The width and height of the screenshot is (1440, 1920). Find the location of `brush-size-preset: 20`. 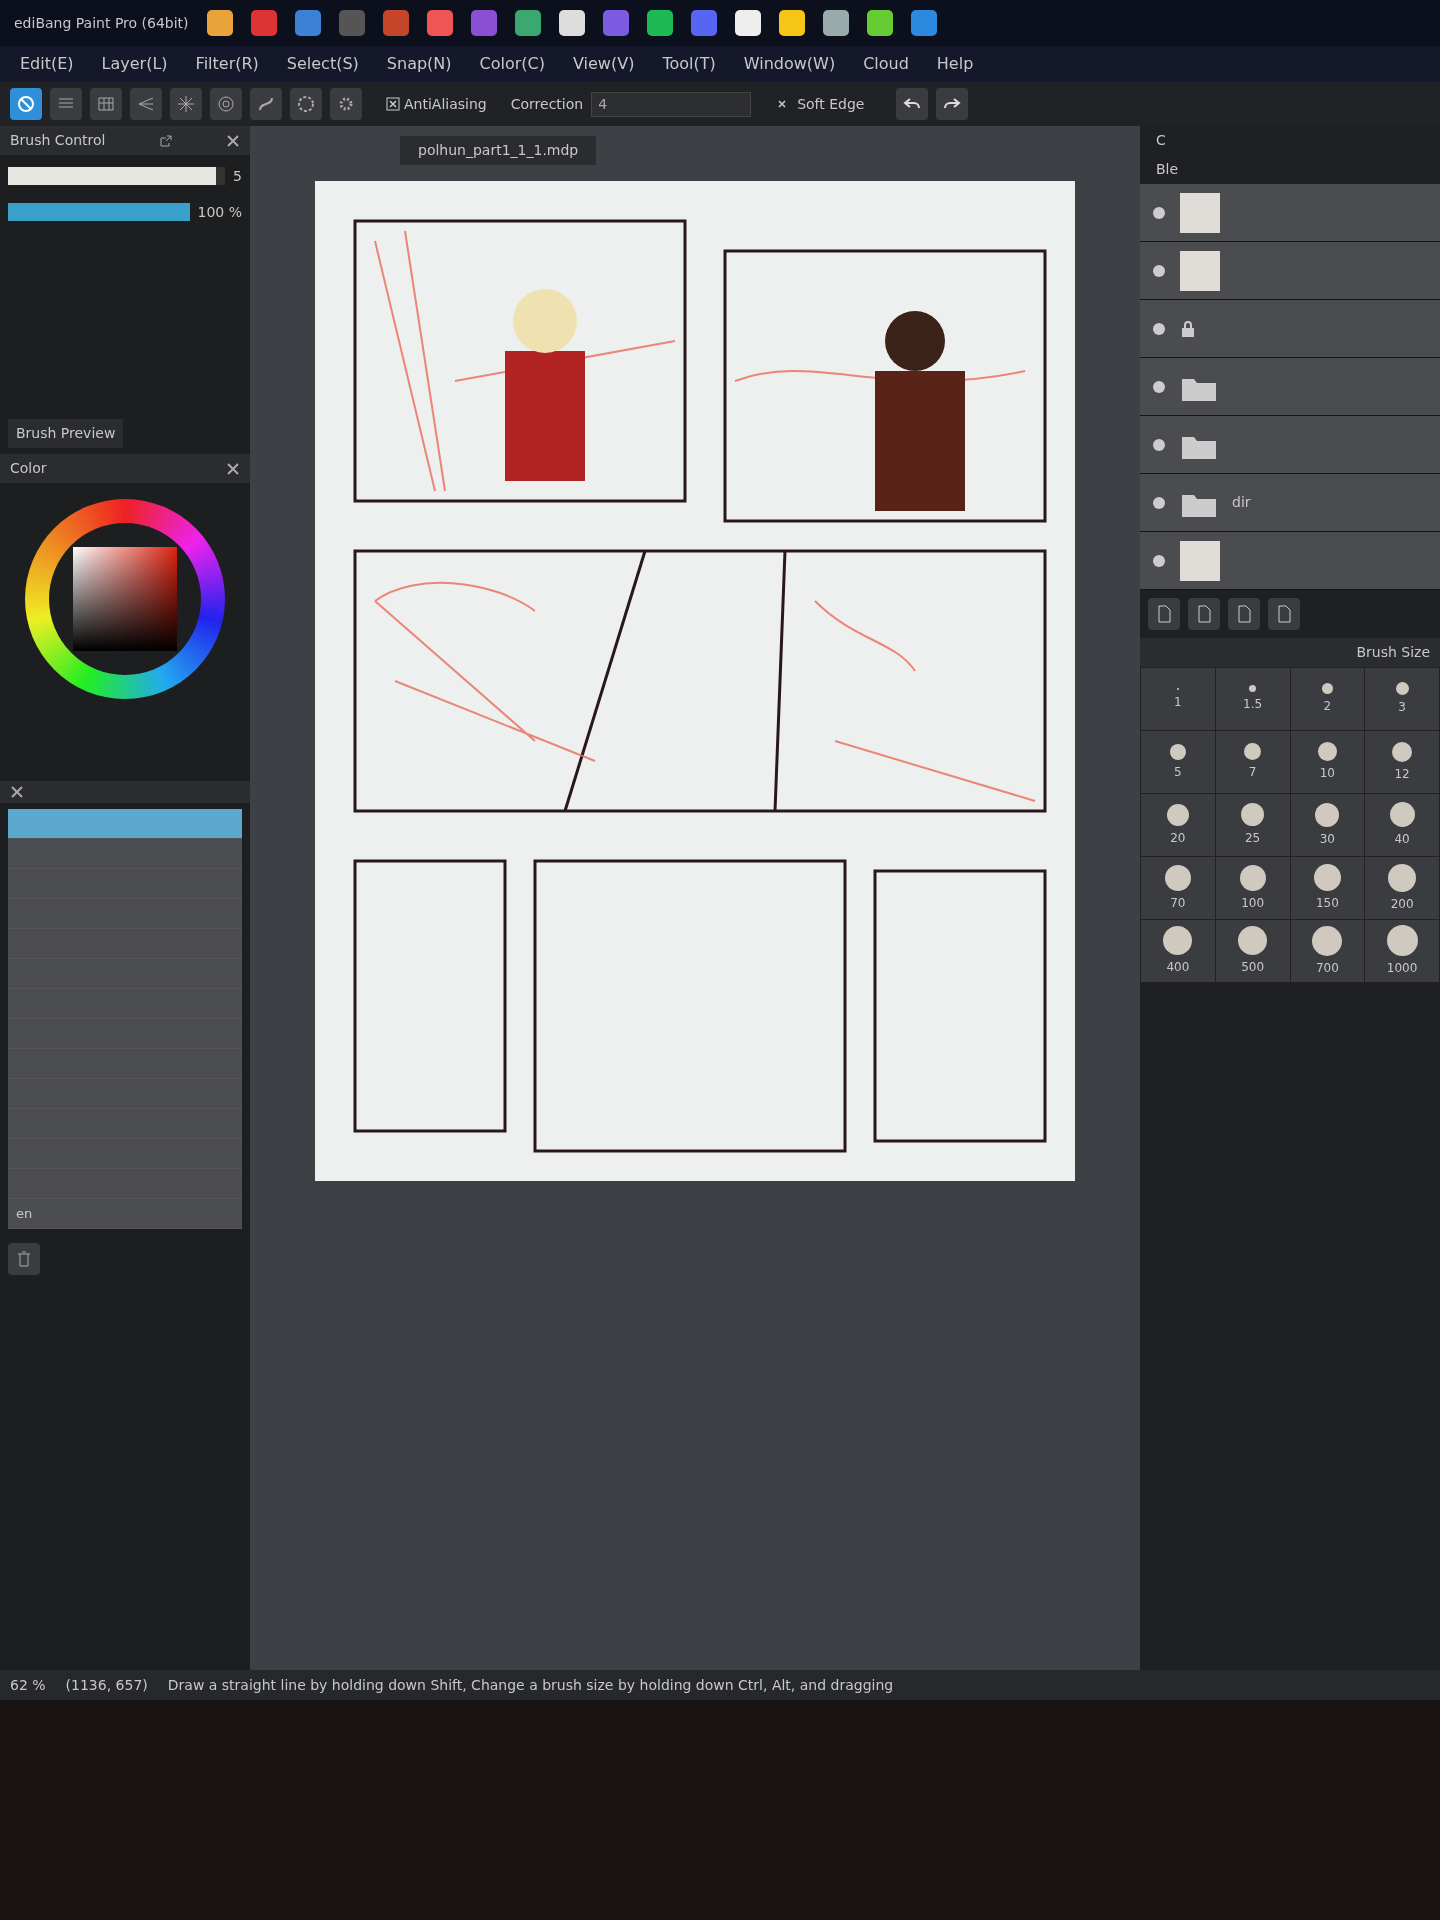

brush-size-preset: 20 is located at coordinates (1178, 825).